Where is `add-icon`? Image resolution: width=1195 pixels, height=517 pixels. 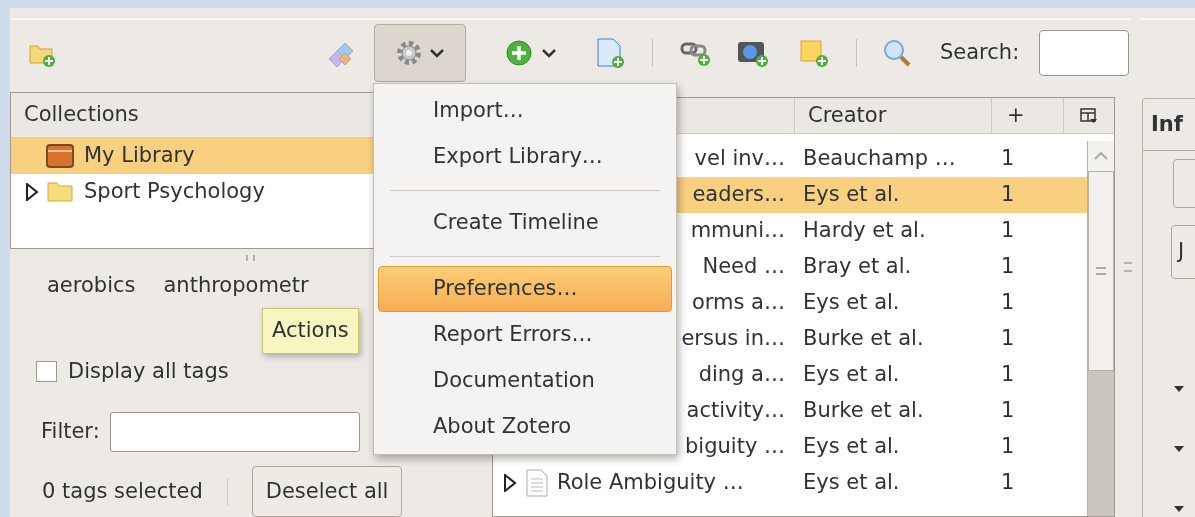
add-icon is located at coordinates (519, 52).